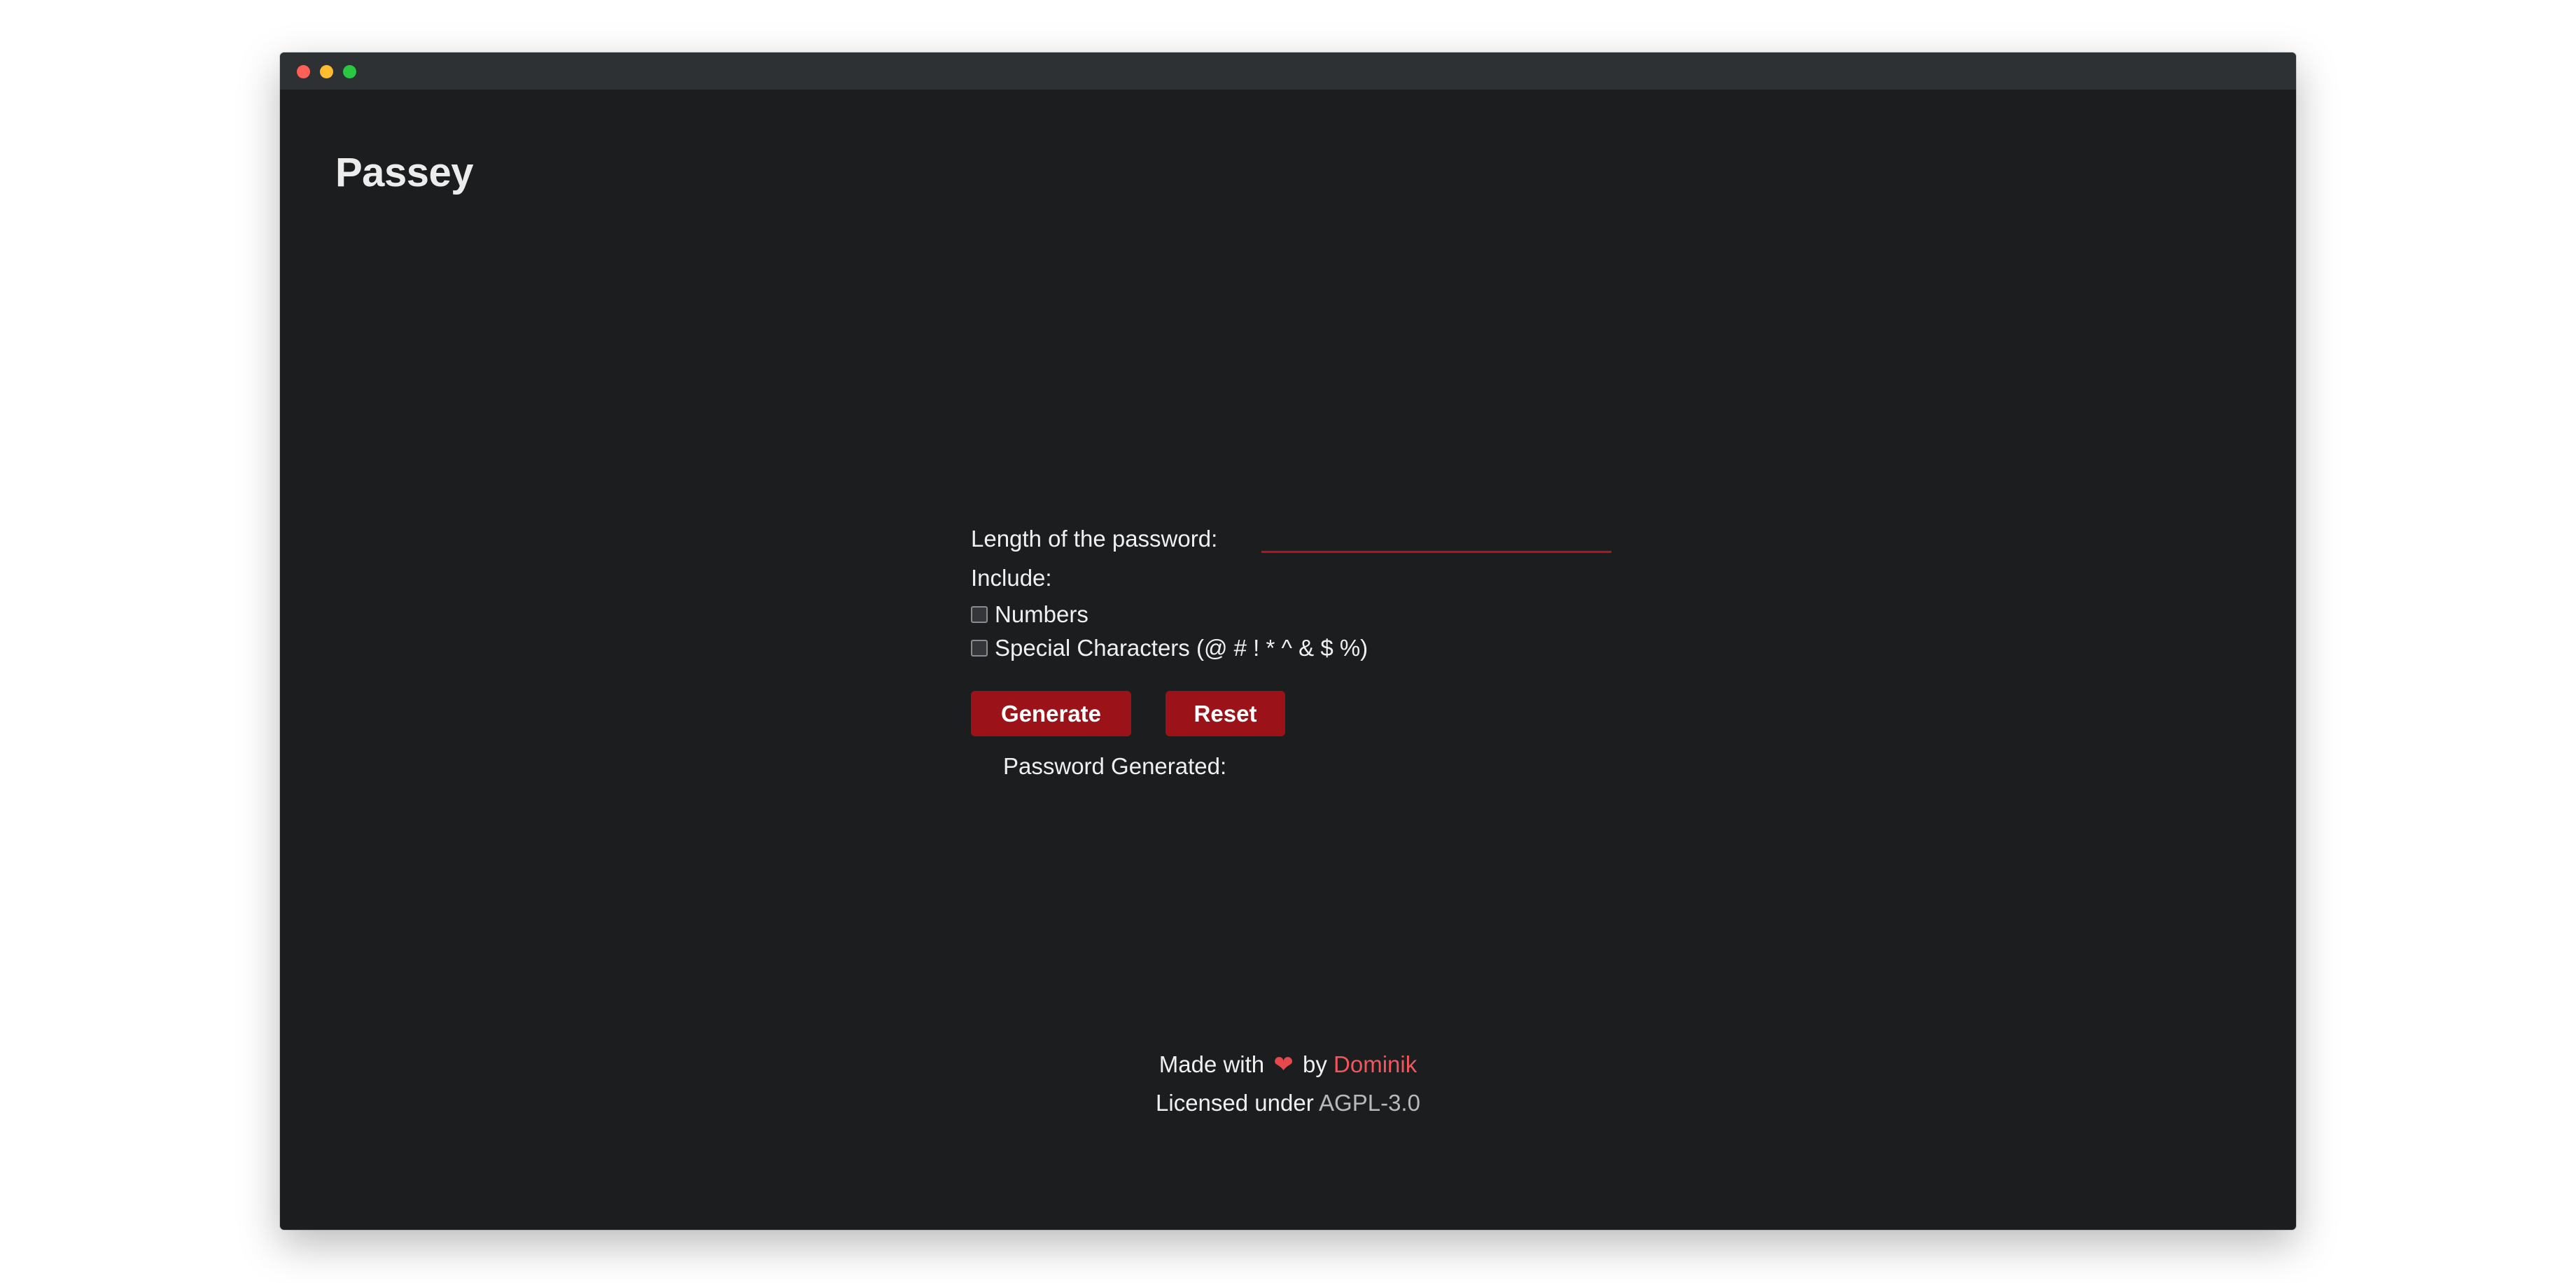  I want to click on app-title: Passey, so click(404, 172).